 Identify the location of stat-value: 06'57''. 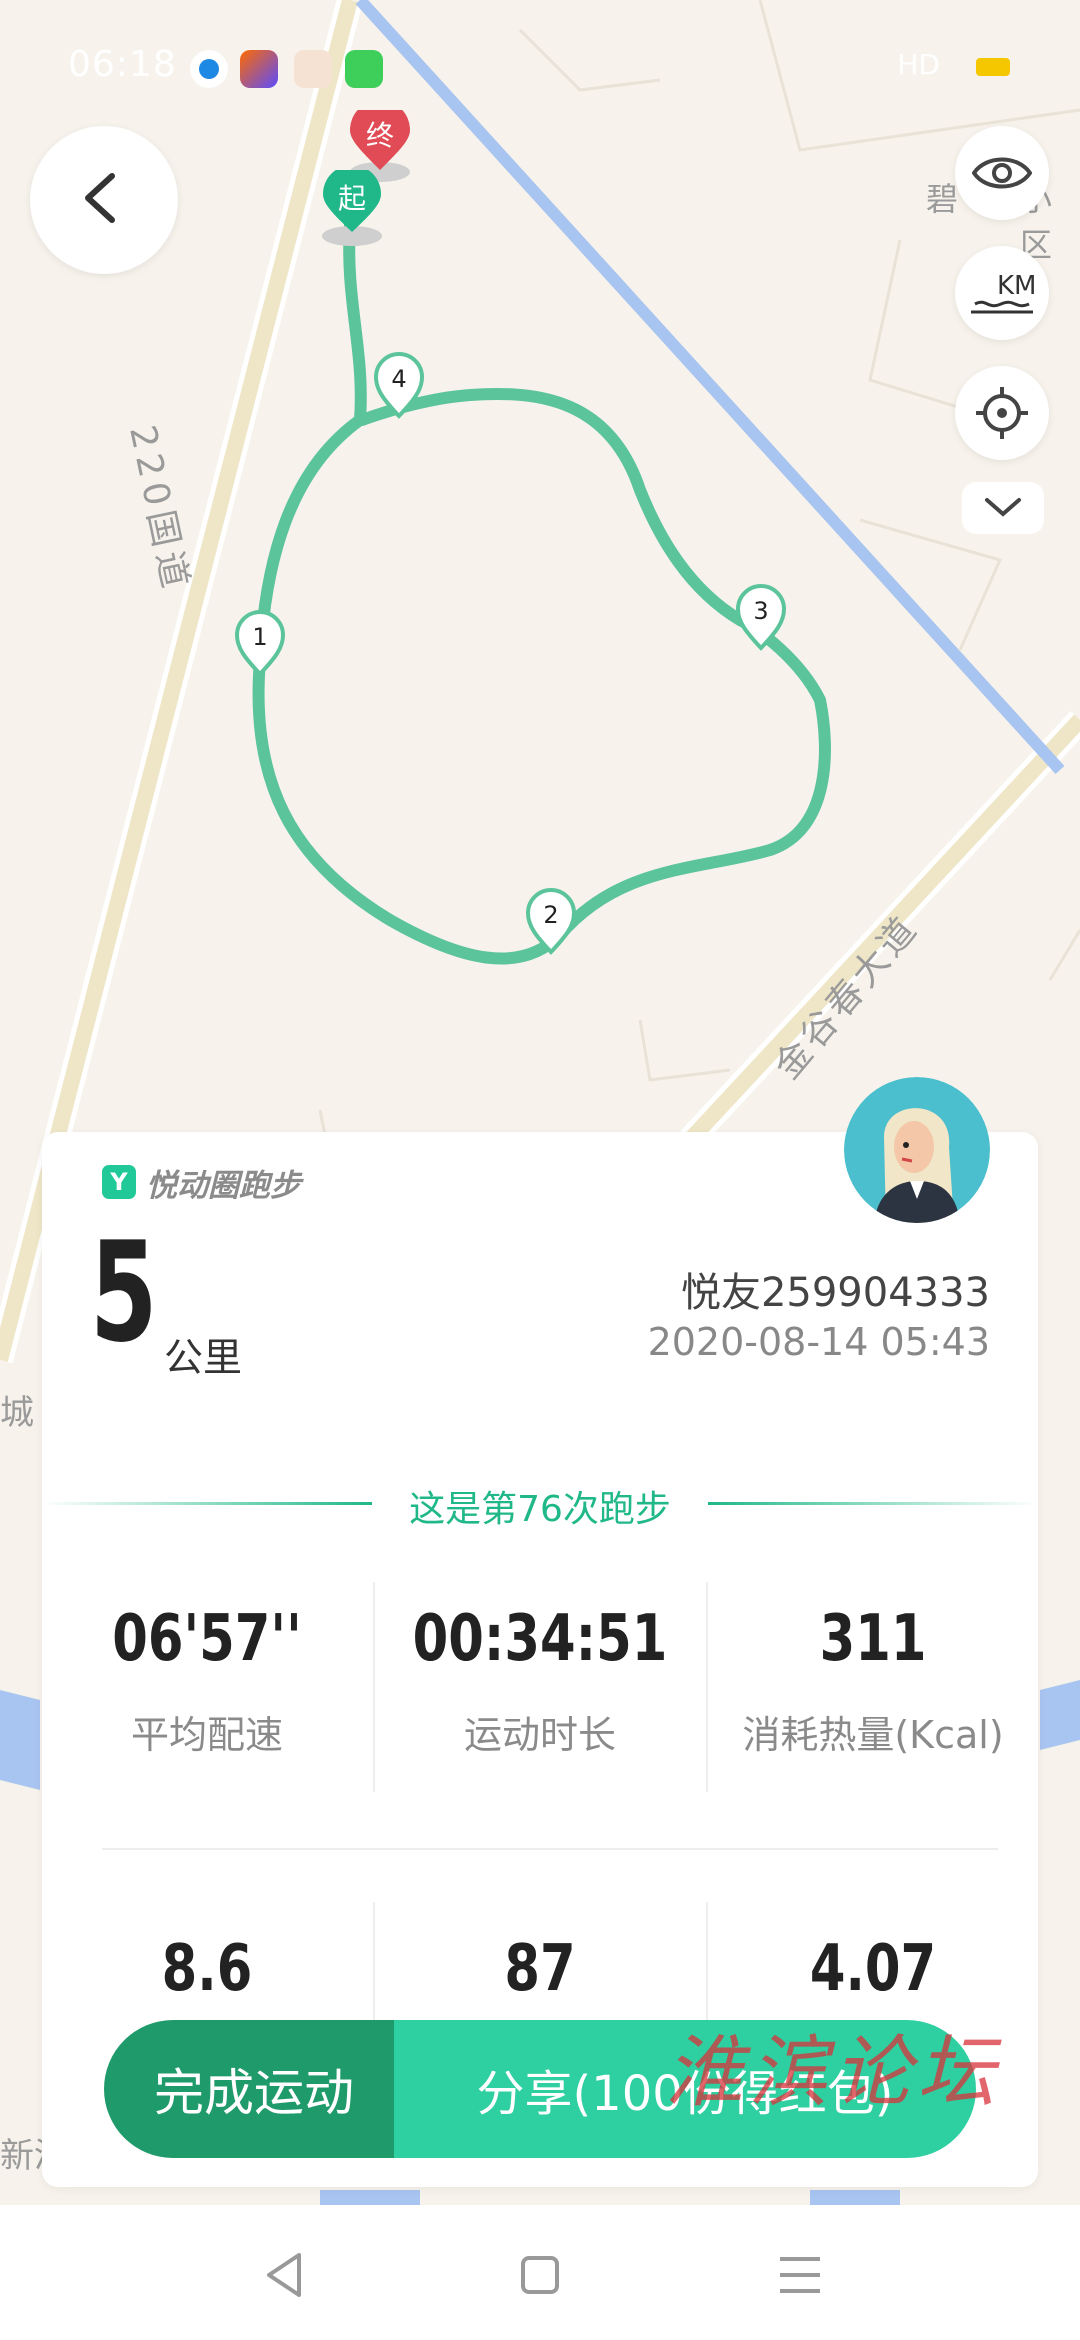
(207, 1639).